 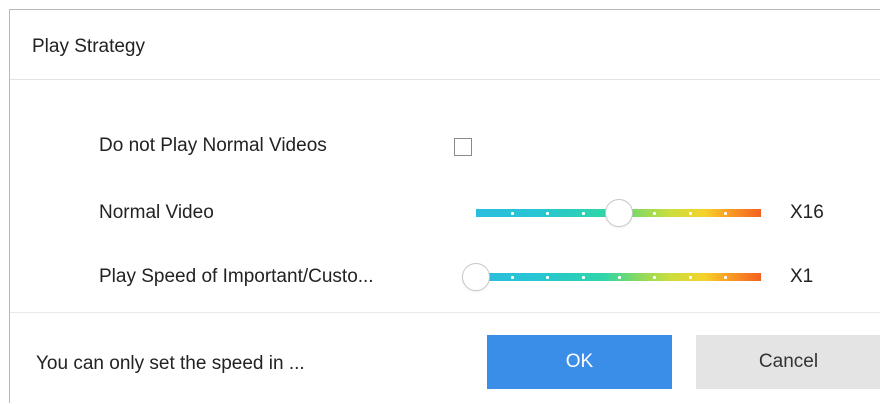 I want to click on normal-video-speed-slider, so click(x=614, y=214).